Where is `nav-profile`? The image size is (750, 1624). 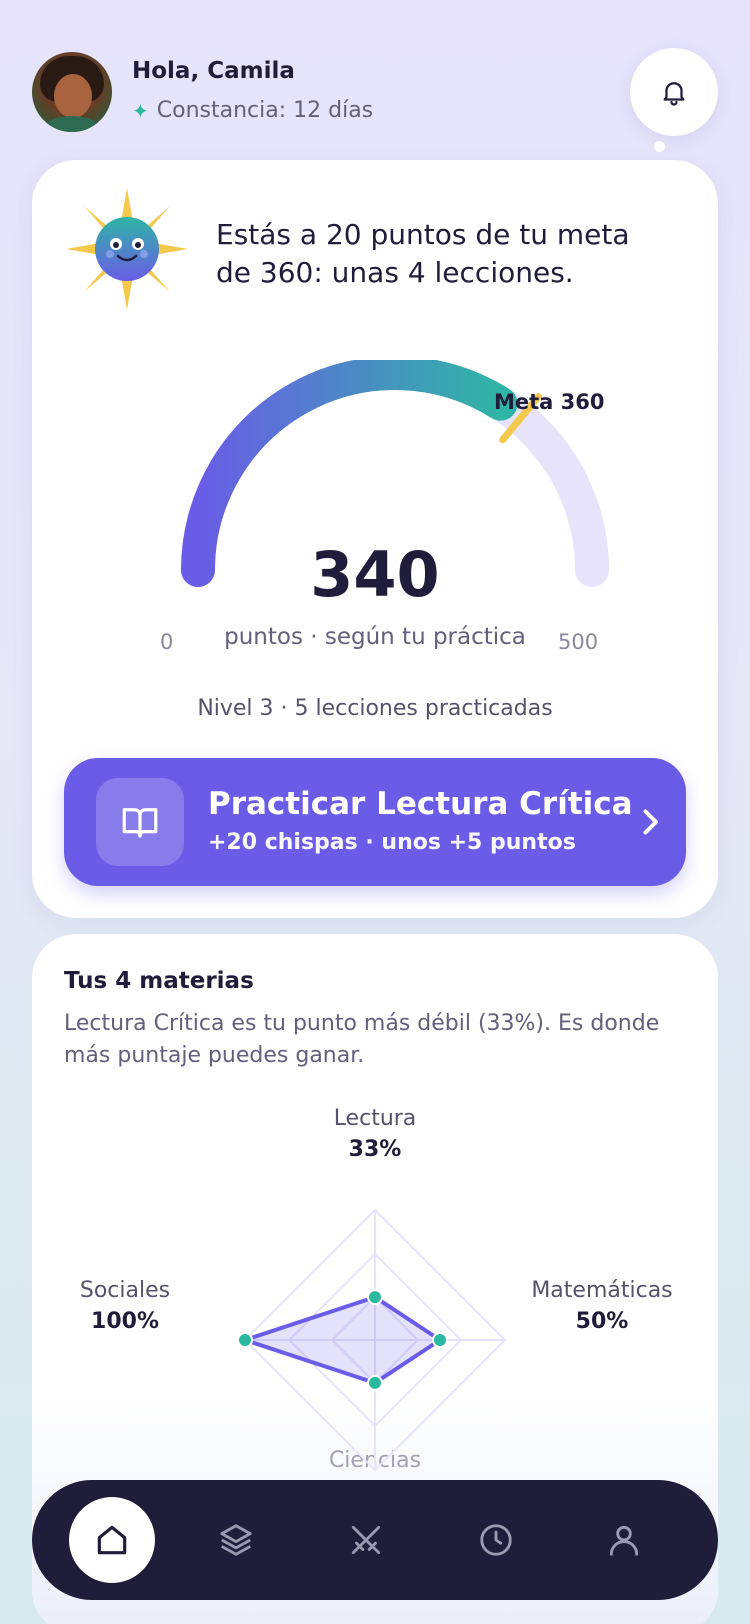 nav-profile is located at coordinates (624, 1540).